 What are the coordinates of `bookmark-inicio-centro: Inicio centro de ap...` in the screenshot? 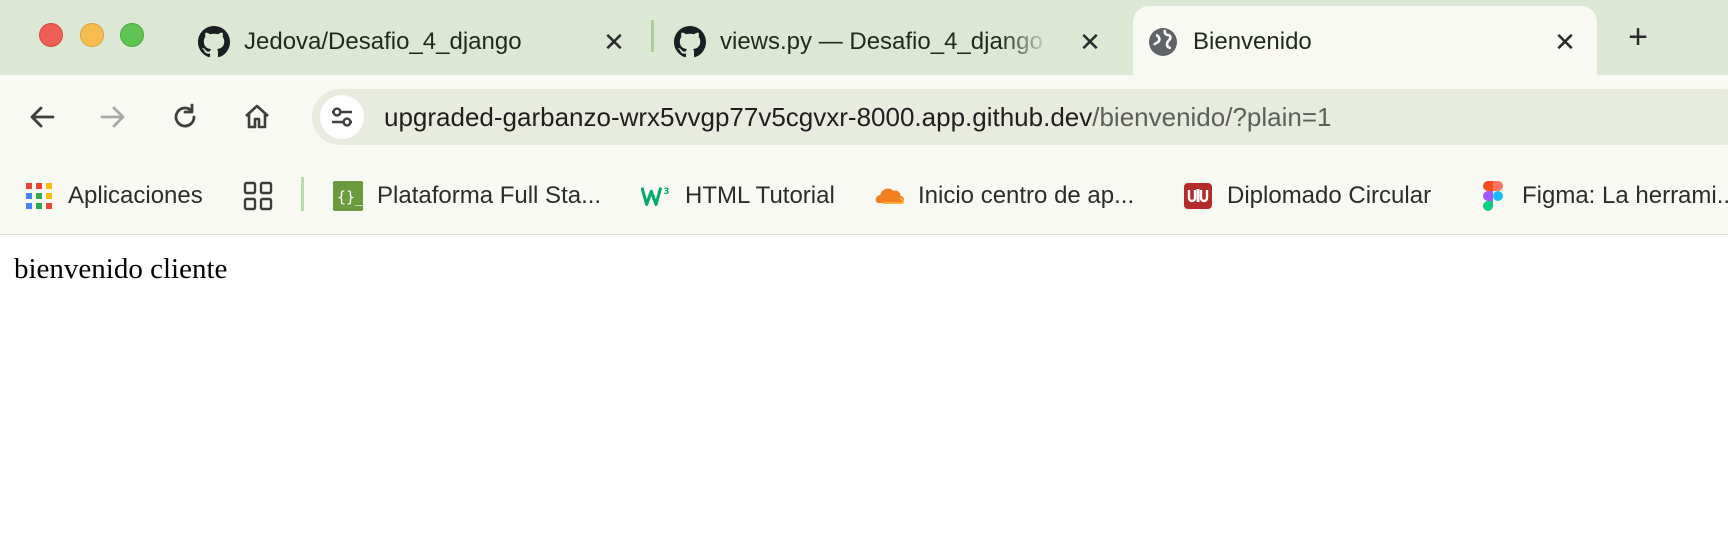 It's located at (1004, 196).